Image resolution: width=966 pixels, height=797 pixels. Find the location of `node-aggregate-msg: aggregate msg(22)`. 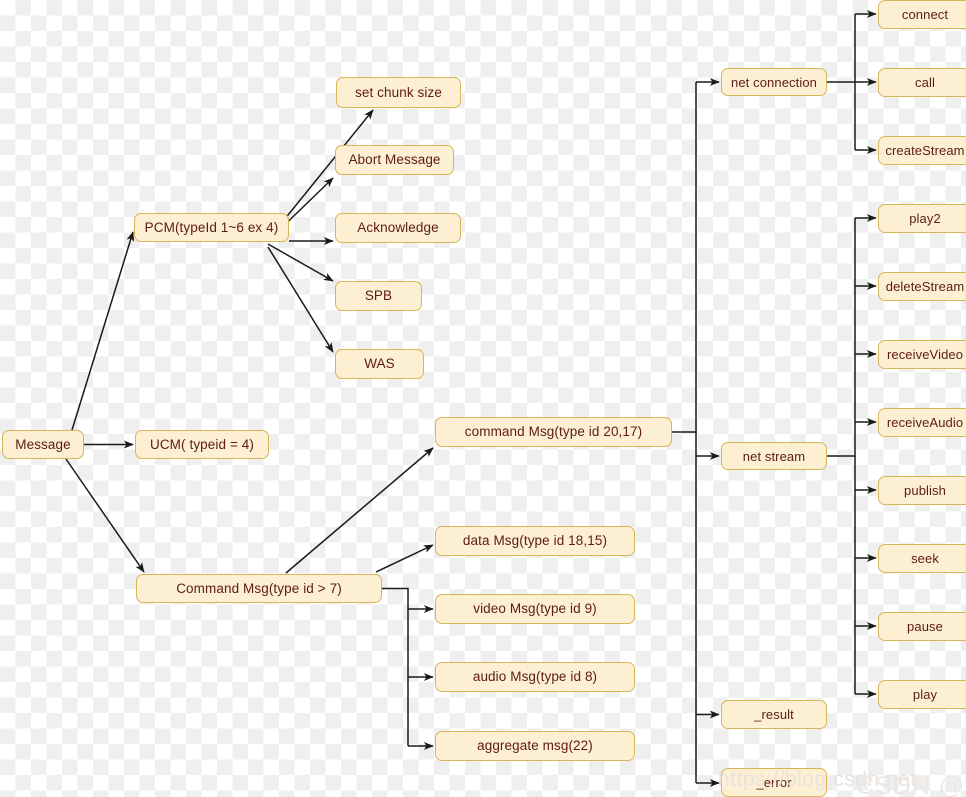

node-aggregate-msg: aggregate msg(22) is located at coordinates (535, 746).